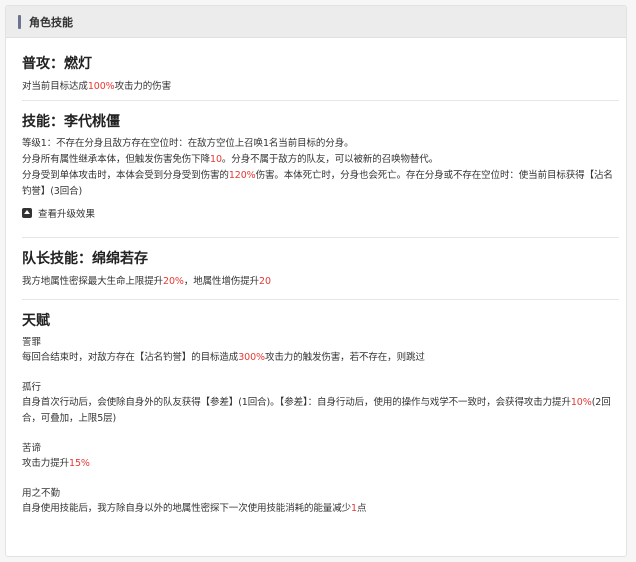 The height and width of the screenshot is (562, 636). What do you see at coordinates (32, 448) in the screenshot?
I see `talent-name: 苦谛` at bounding box center [32, 448].